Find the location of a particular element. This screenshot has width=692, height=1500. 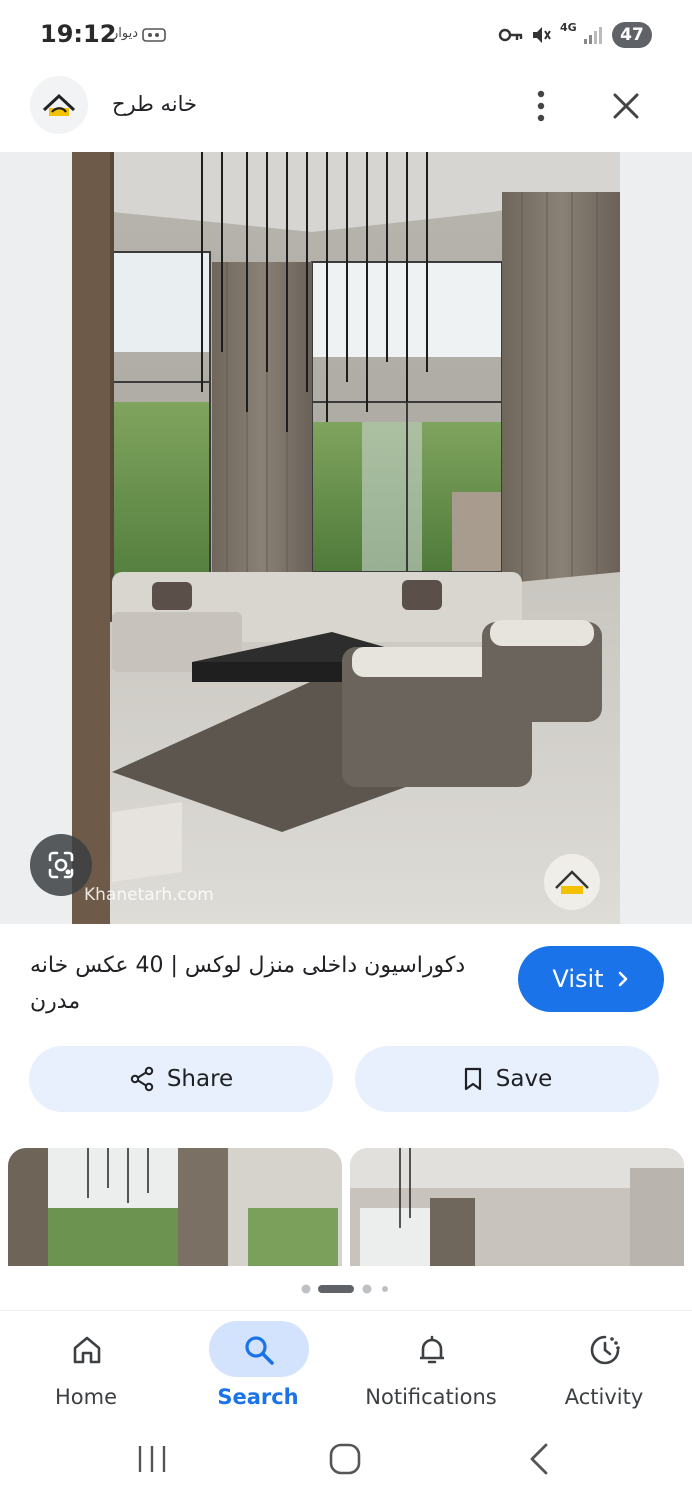

lens-button is located at coordinates (61, 865).